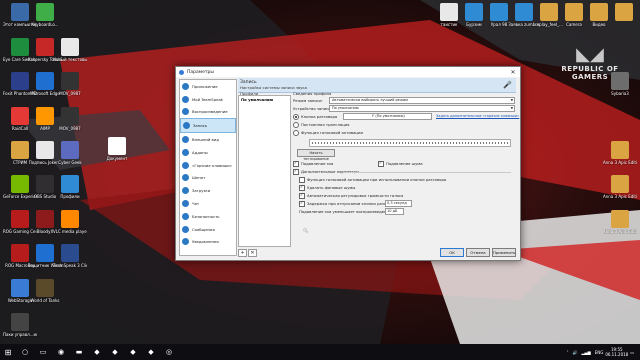 This screenshot has width=640, height=360. I want to click on desktop-icon: Паки управл...ия, so click(20, 325).